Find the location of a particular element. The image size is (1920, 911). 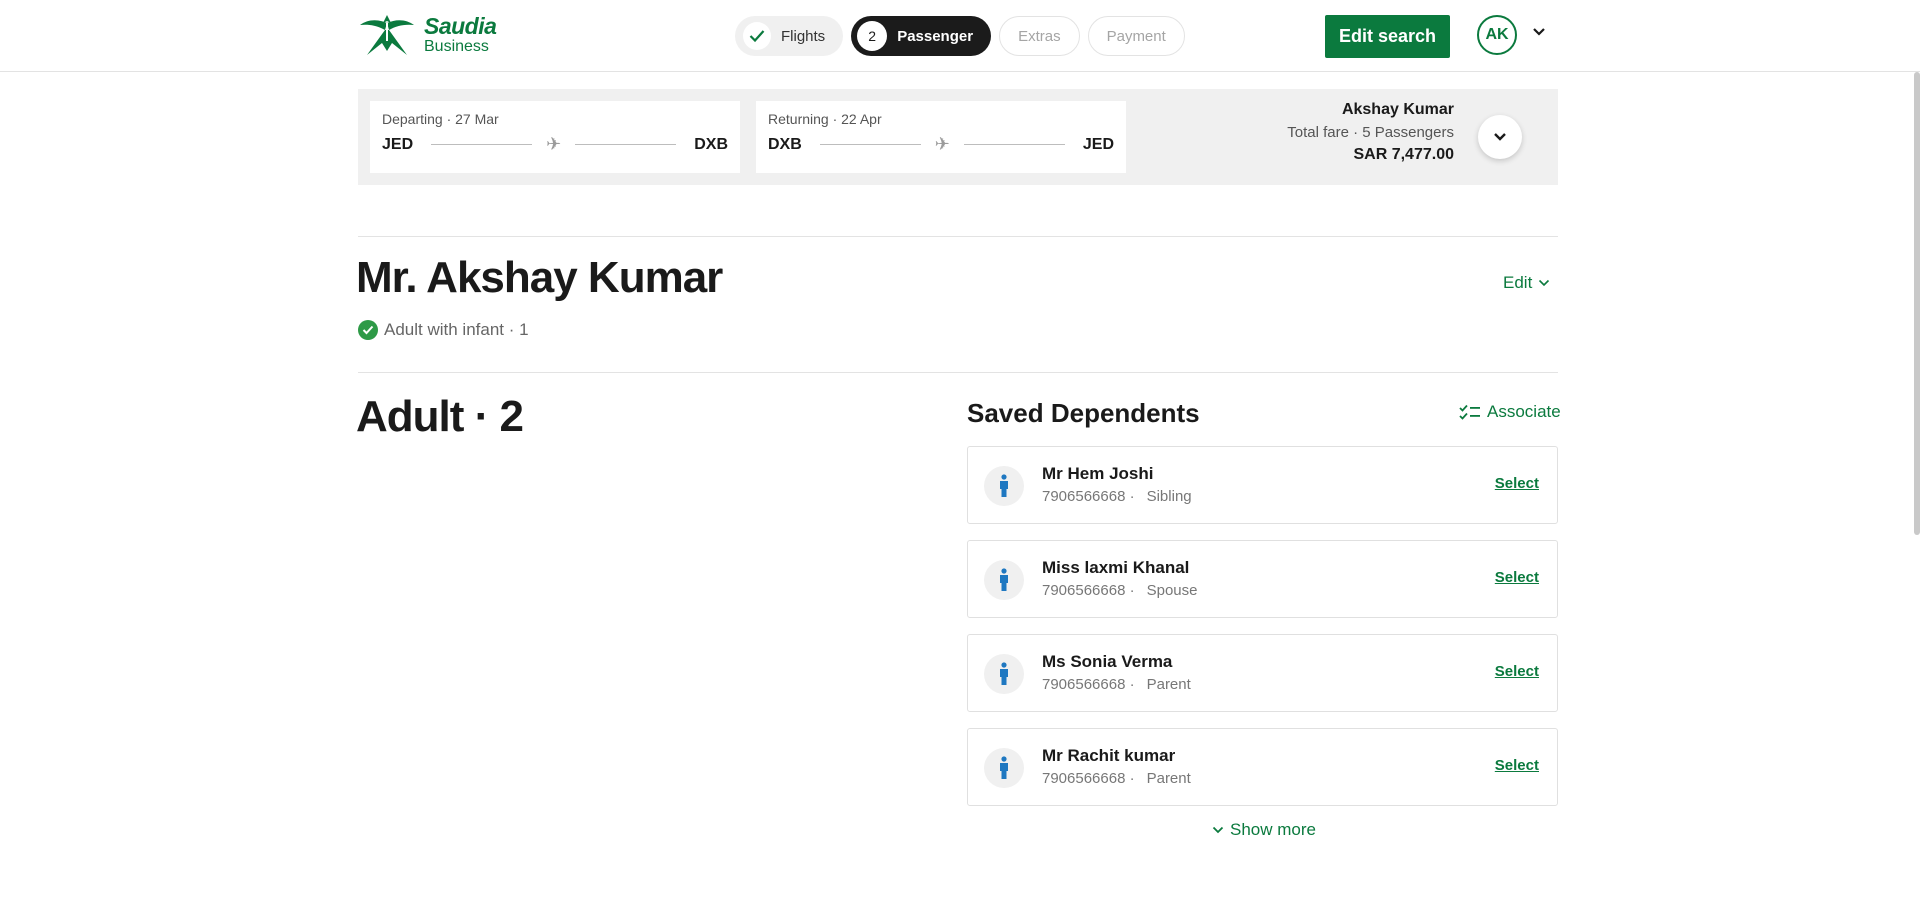

show-more-label: Show more is located at coordinates (1273, 829).